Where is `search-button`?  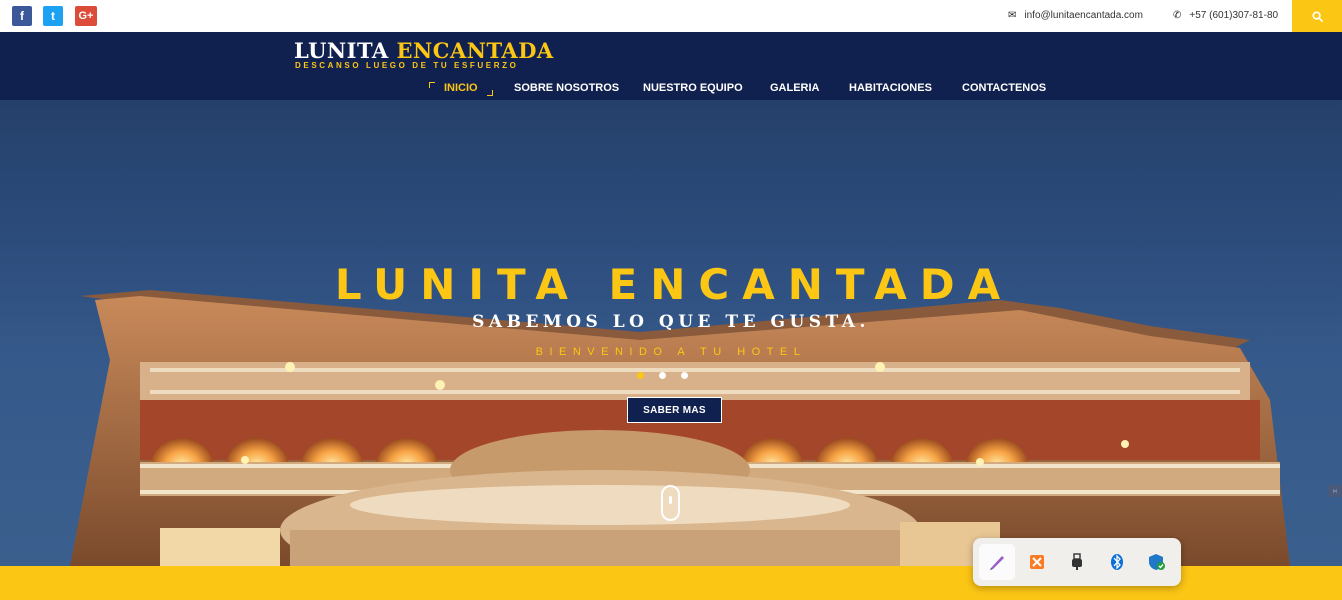
search-button is located at coordinates (1317, 16).